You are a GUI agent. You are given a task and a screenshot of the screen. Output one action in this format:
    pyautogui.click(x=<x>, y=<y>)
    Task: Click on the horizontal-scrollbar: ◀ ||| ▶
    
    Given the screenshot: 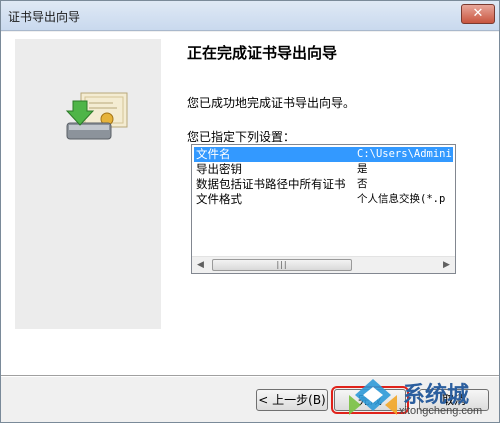 What is the action you would take?
    pyautogui.click(x=323, y=264)
    